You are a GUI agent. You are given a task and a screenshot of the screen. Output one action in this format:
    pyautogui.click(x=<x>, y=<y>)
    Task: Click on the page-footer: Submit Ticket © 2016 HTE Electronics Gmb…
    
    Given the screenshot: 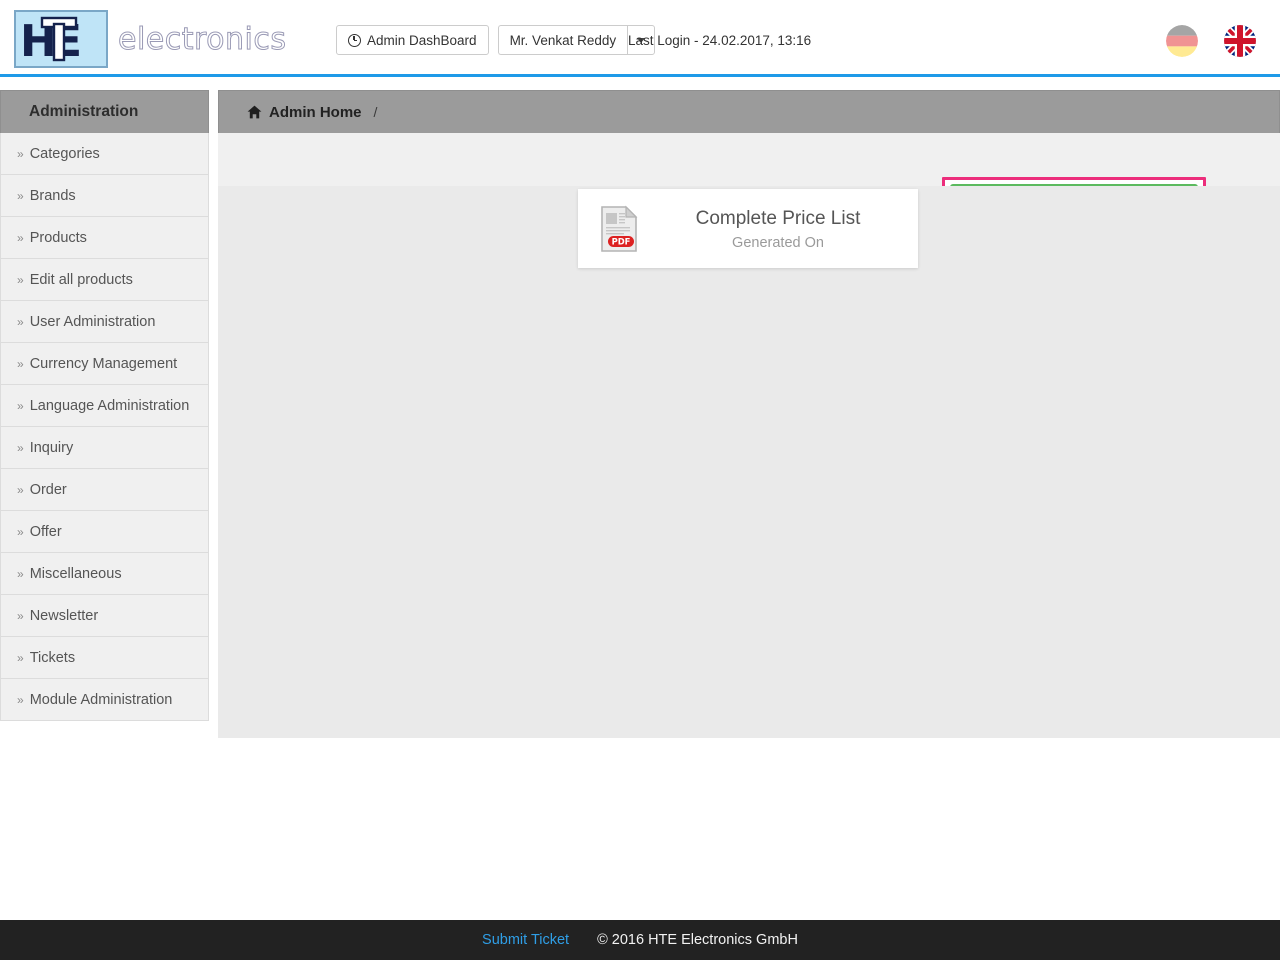 What is the action you would take?
    pyautogui.click(x=640, y=940)
    